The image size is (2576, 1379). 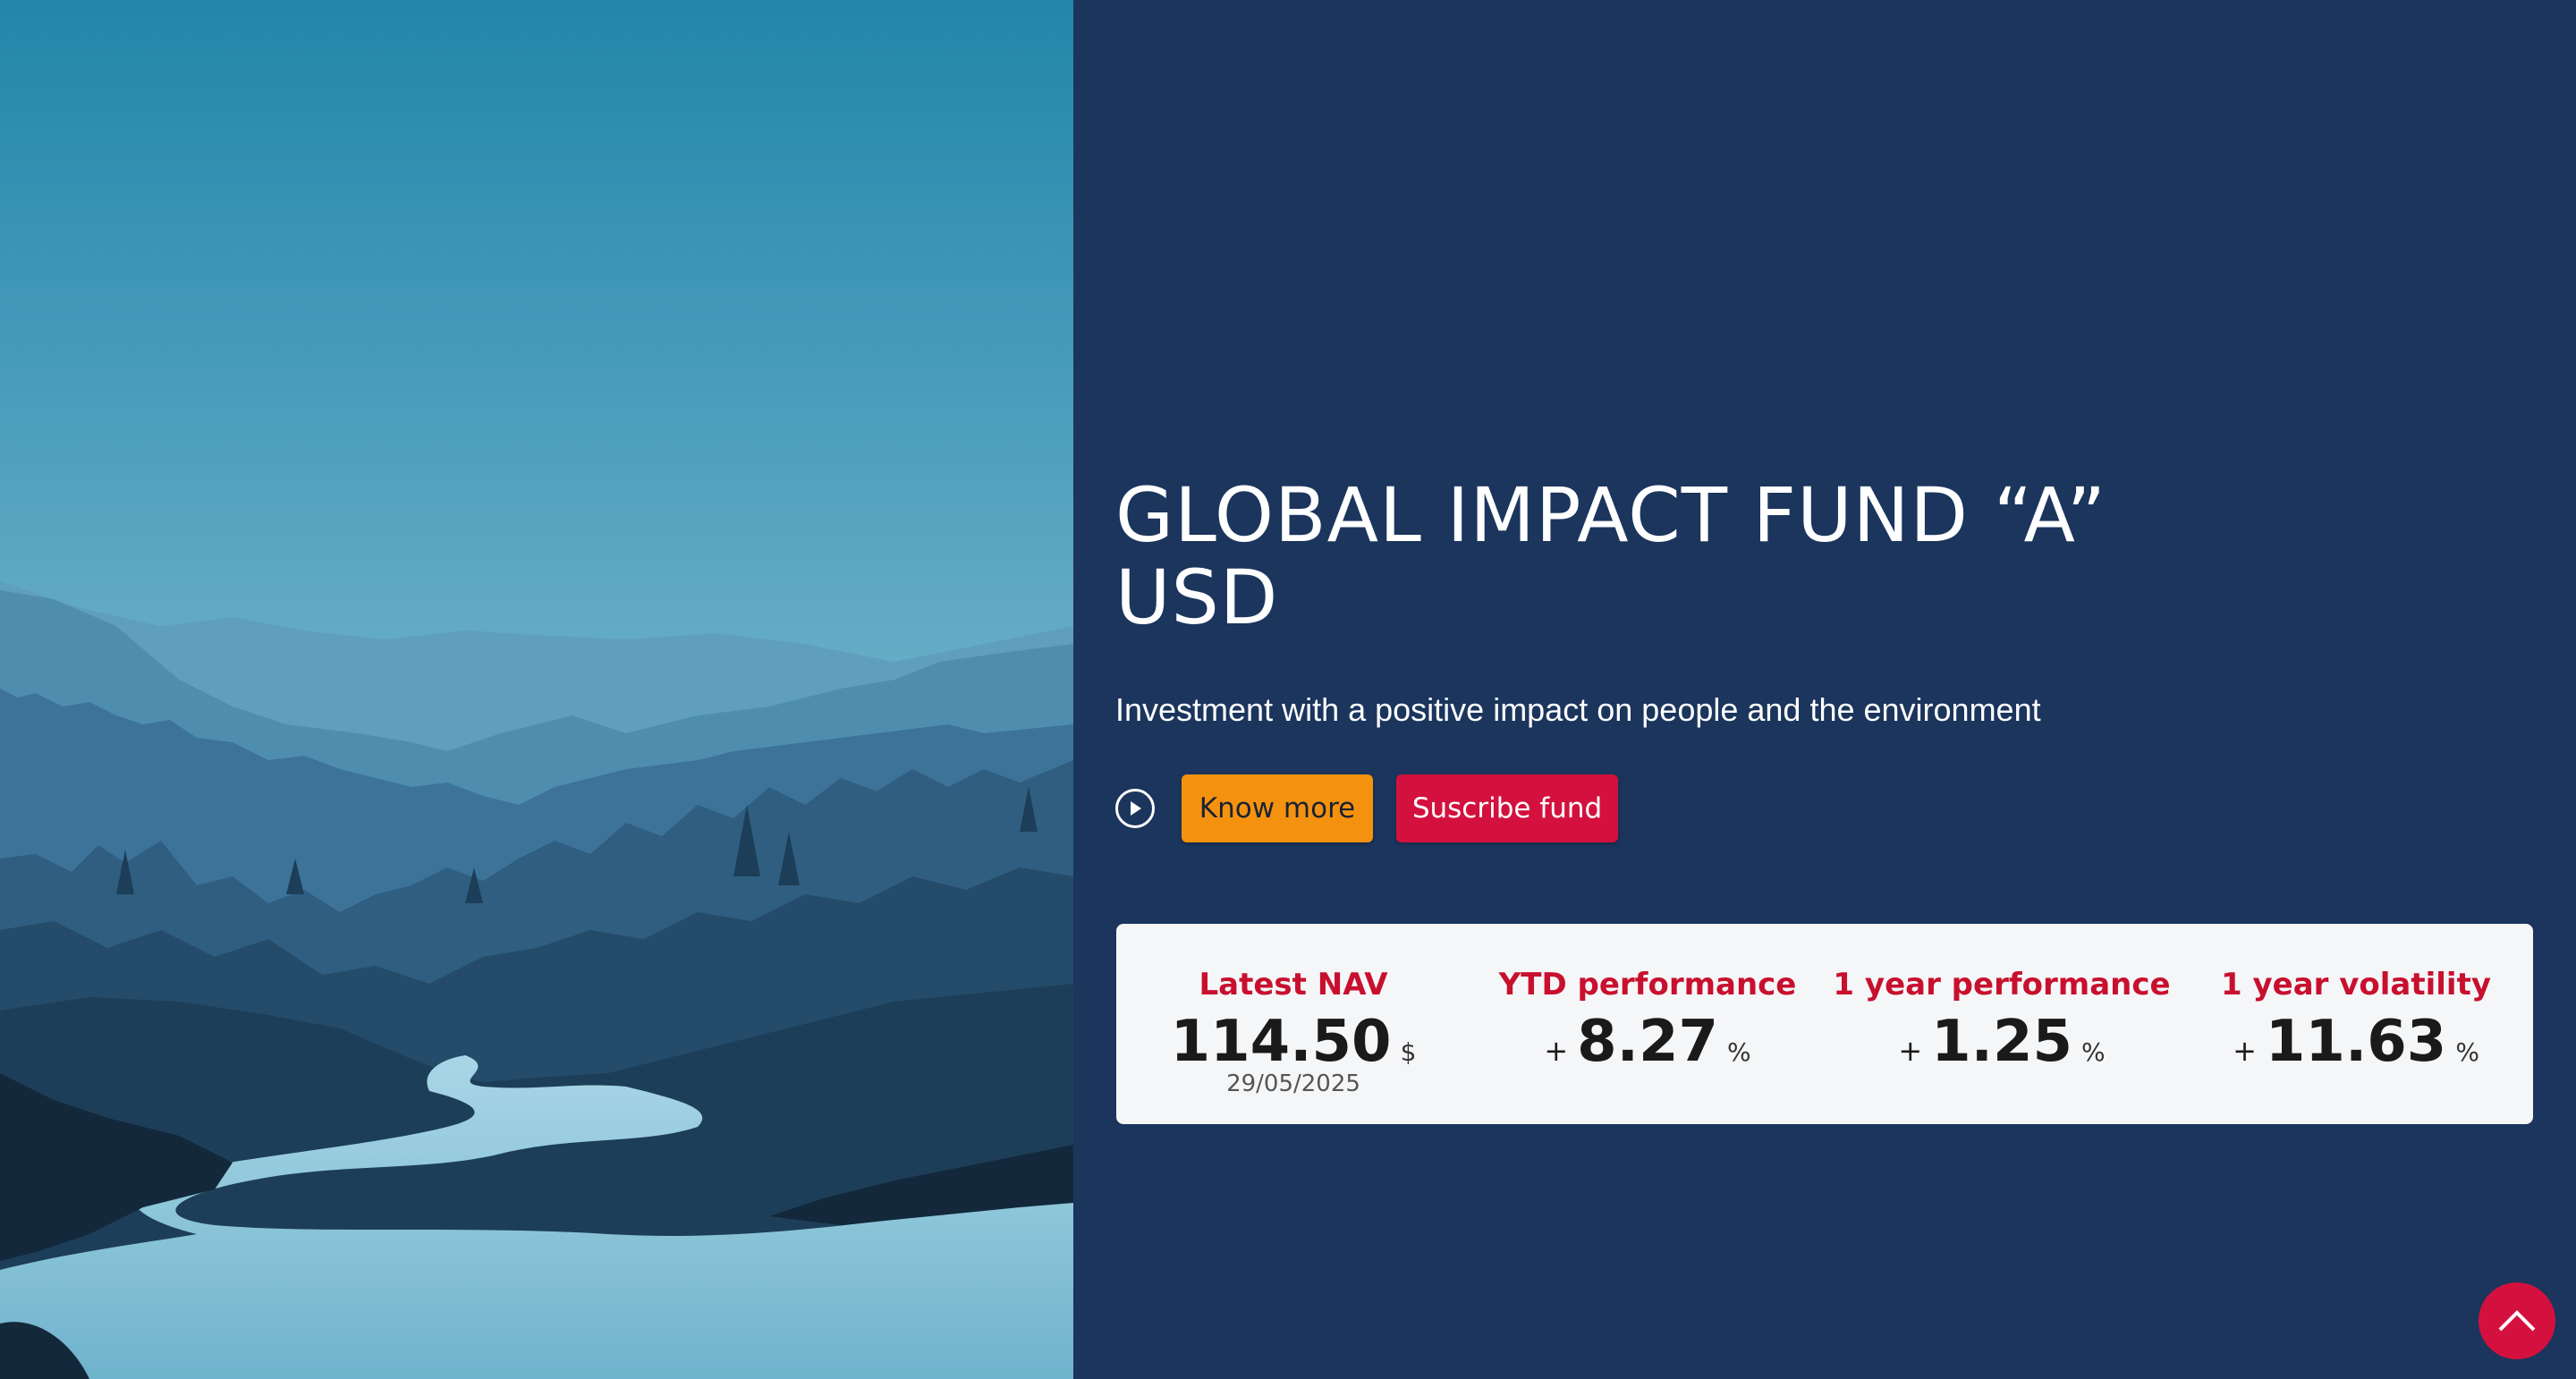 What do you see at coordinates (1647, 985) in the screenshot?
I see `stat-label: YTD performance` at bounding box center [1647, 985].